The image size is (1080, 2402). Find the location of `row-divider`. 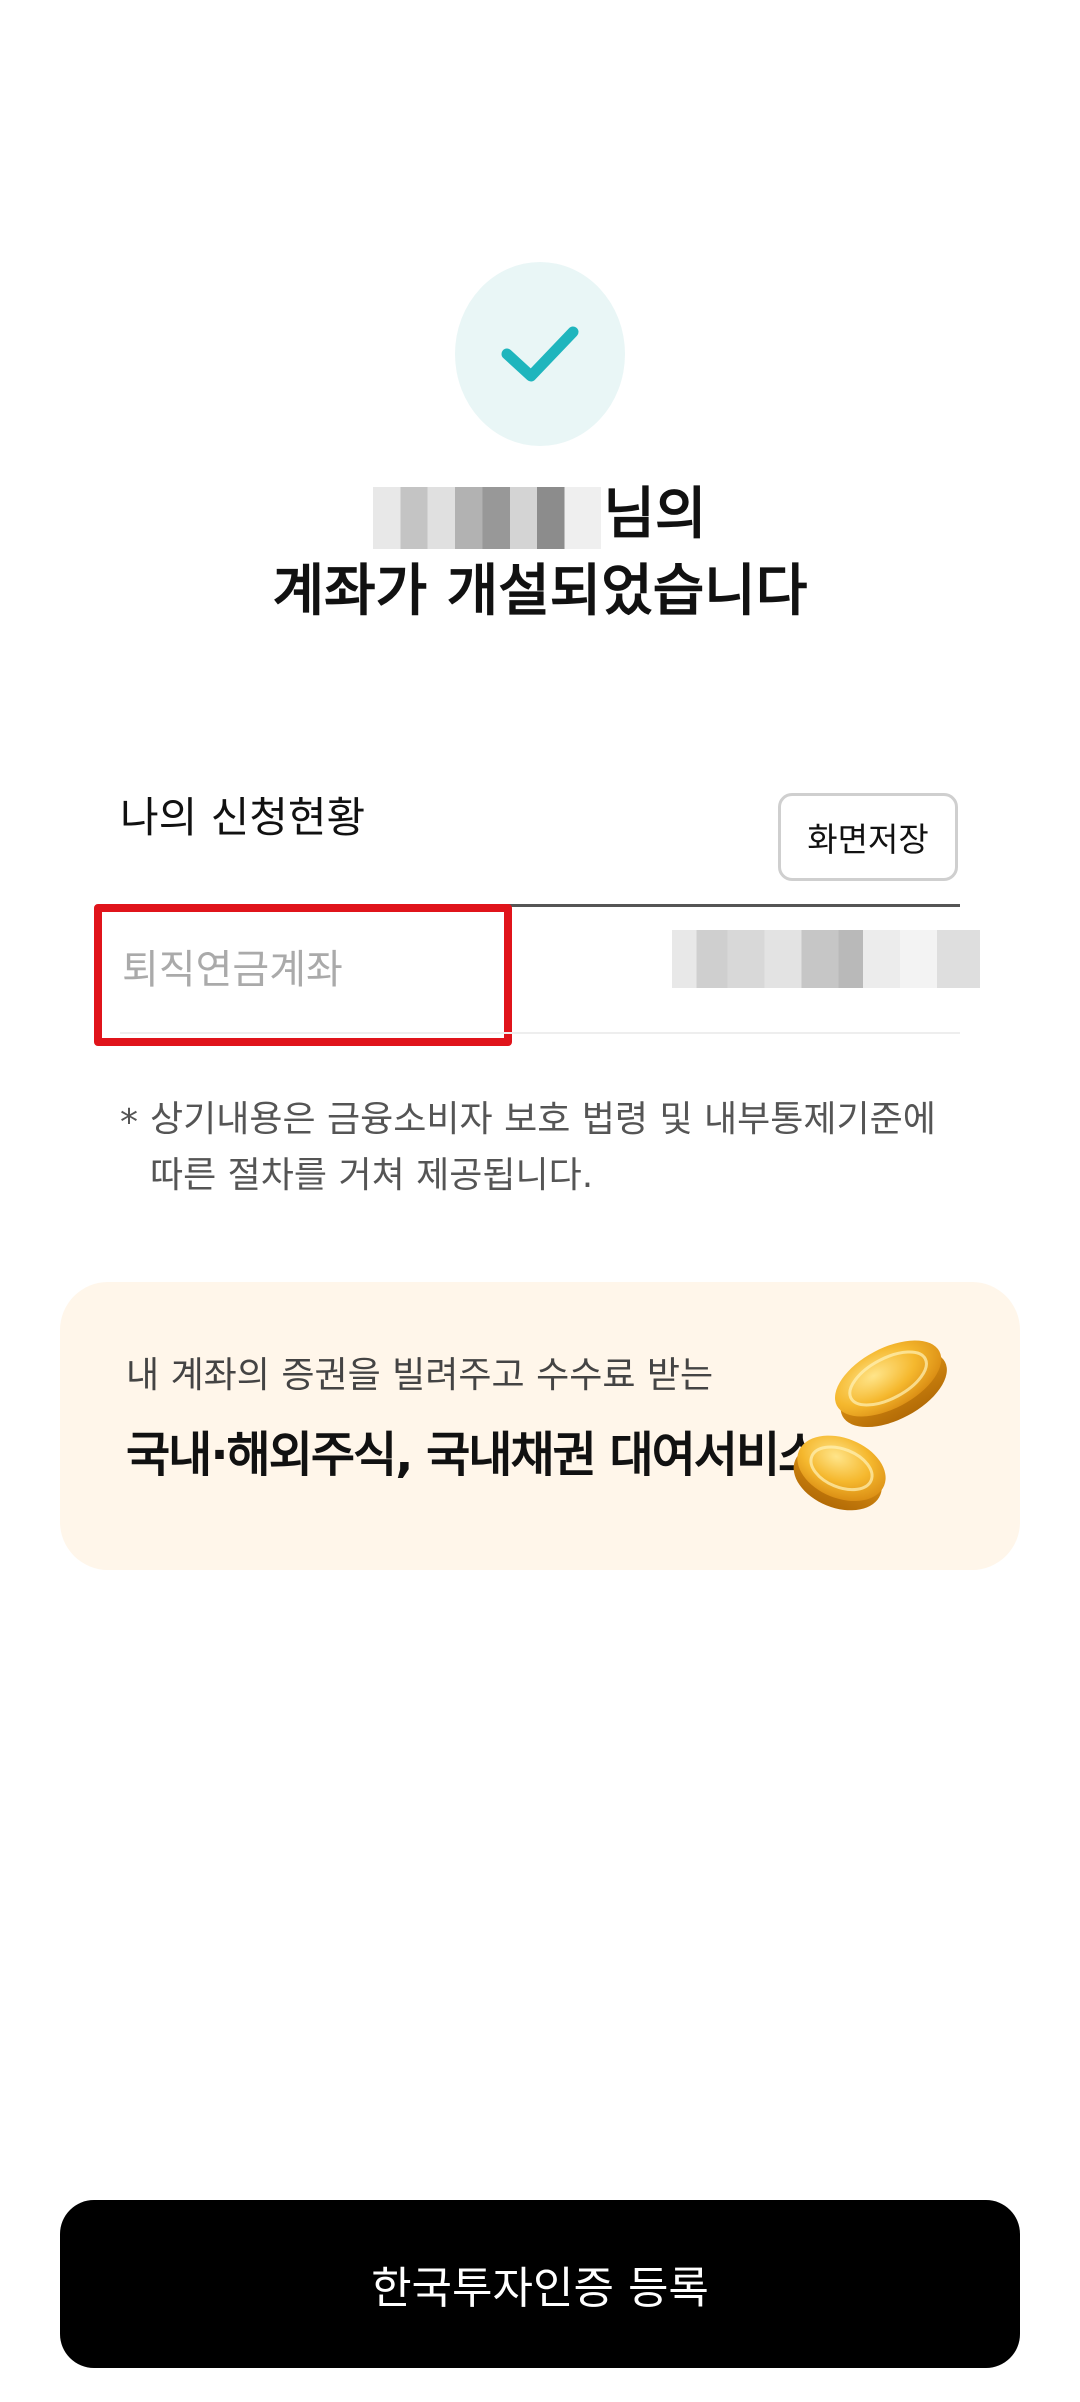

row-divider is located at coordinates (540, 1033).